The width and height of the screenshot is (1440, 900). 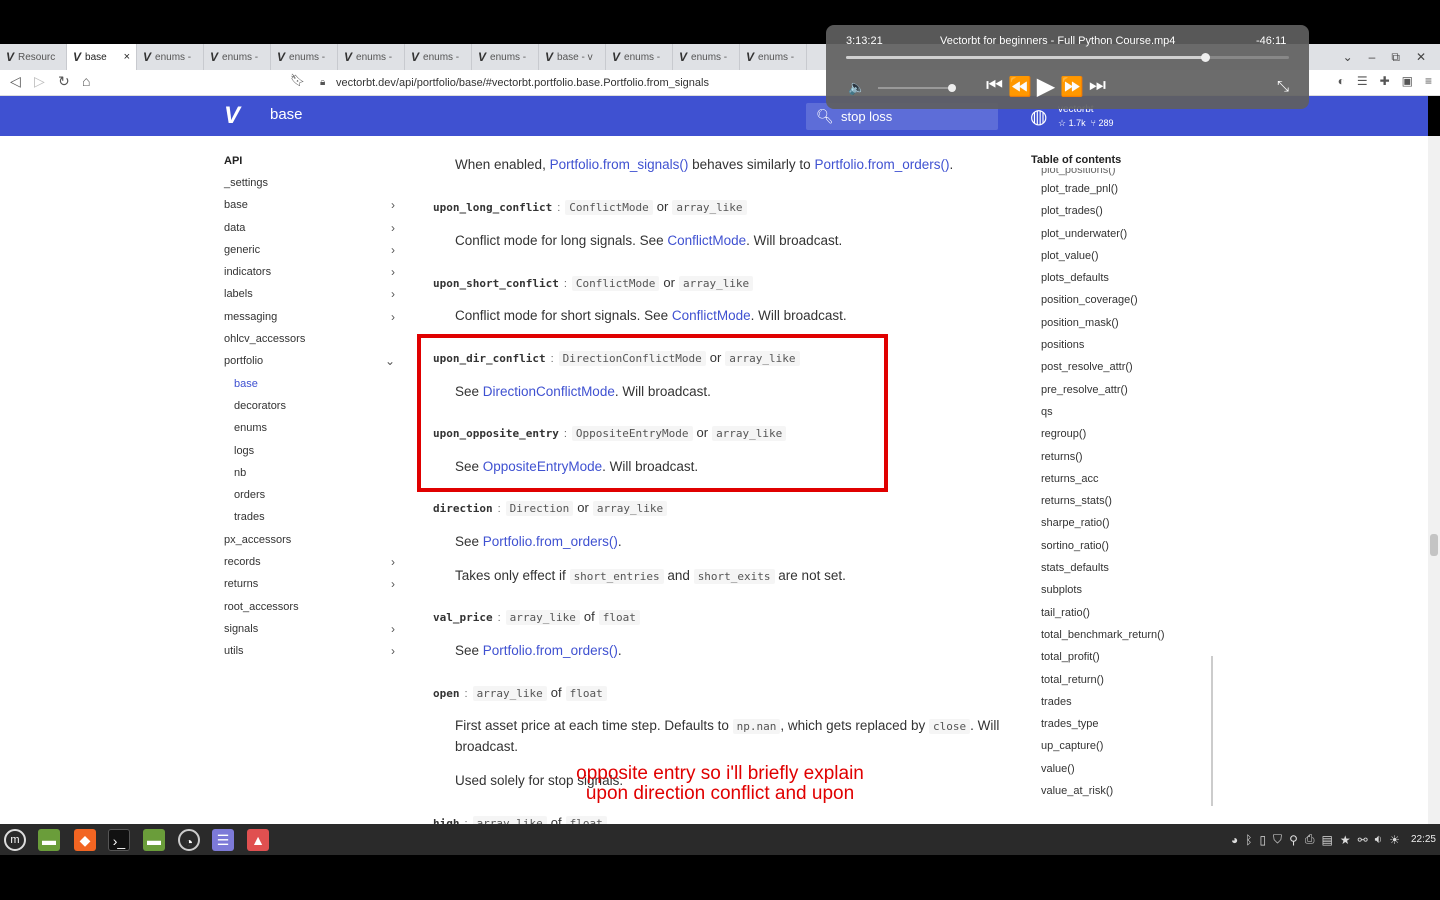 What do you see at coordinates (311, 495) in the screenshot?
I see `nav-item: orders` at bounding box center [311, 495].